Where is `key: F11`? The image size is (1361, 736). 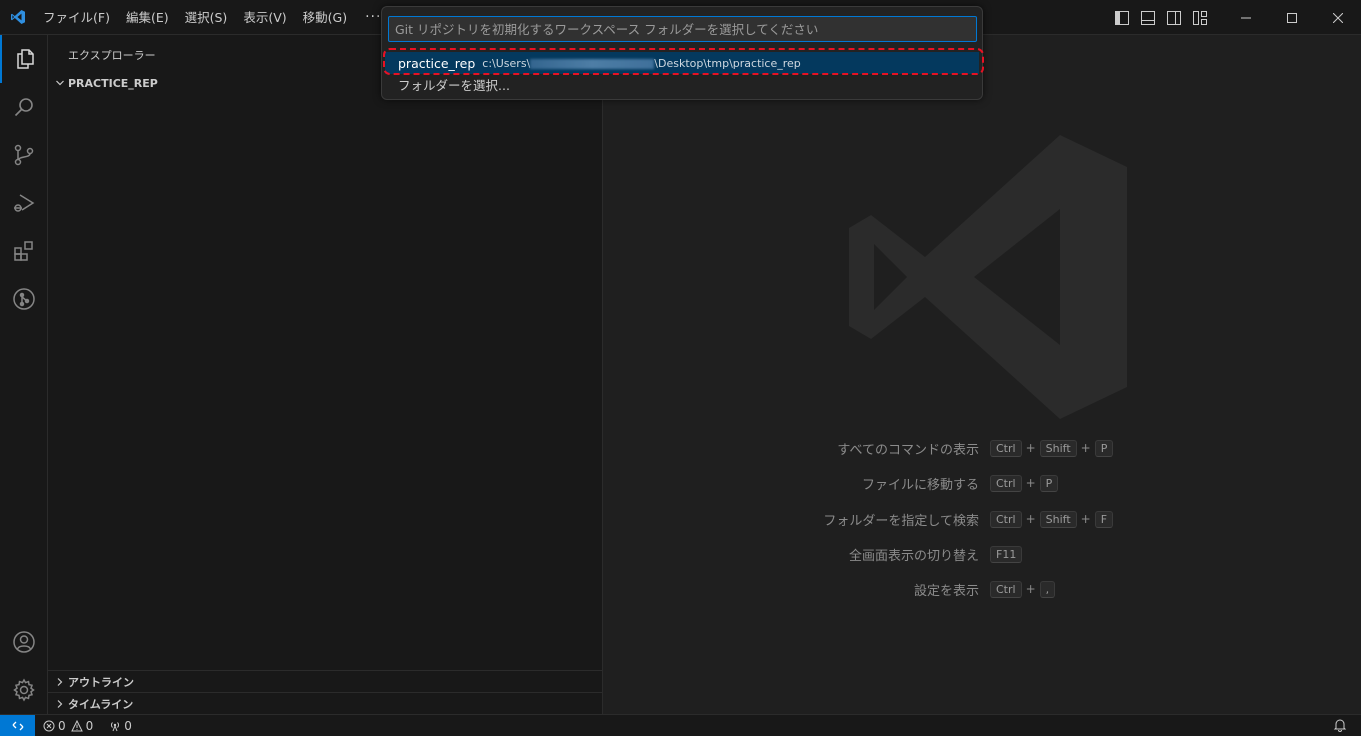
key: F11 is located at coordinates (1006, 554).